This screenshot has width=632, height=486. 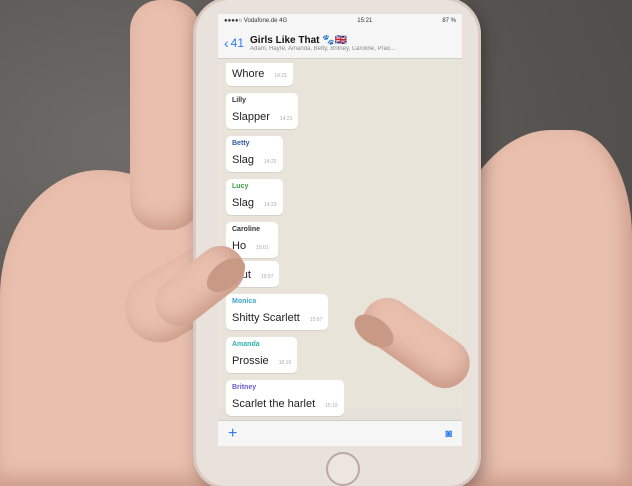 What do you see at coordinates (251, 117) in the screenshot?
I see `message-text: Slapper` at bounding box center [251, 117].